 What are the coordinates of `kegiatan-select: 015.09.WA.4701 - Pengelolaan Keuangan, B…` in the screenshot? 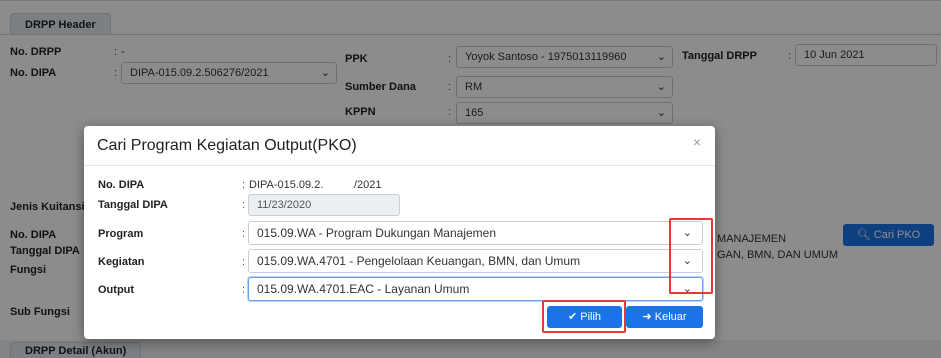 It's located at (475, 261).